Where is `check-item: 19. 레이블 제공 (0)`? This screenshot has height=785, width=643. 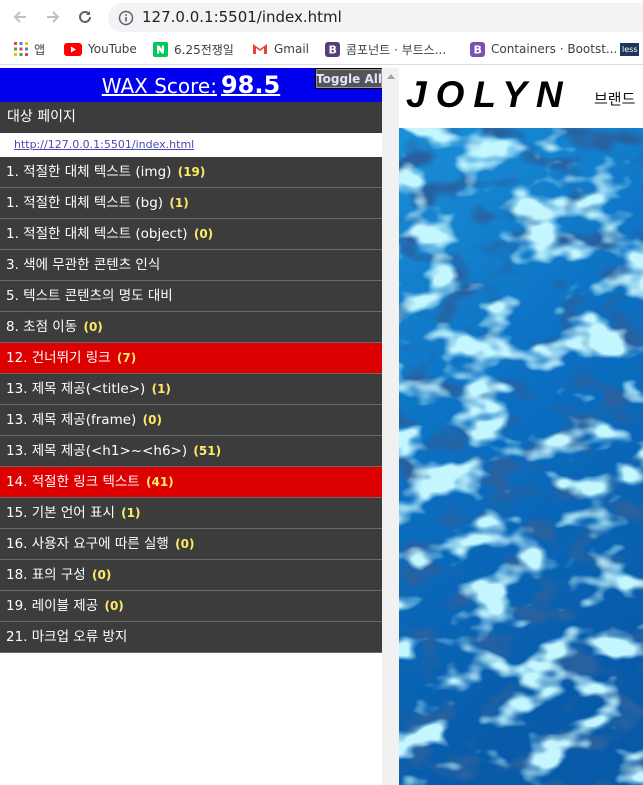
check-item: 19. 레이블 제공 (0) is located at coordinates (191, 606).